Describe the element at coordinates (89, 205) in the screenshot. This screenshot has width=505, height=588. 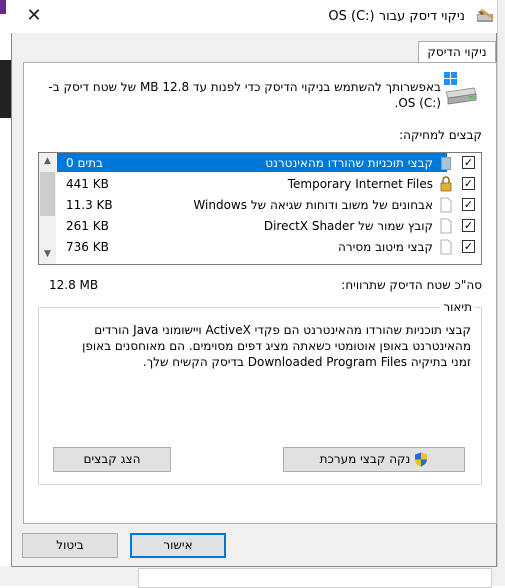
I see `file-size: 11.3 KB` at that location.